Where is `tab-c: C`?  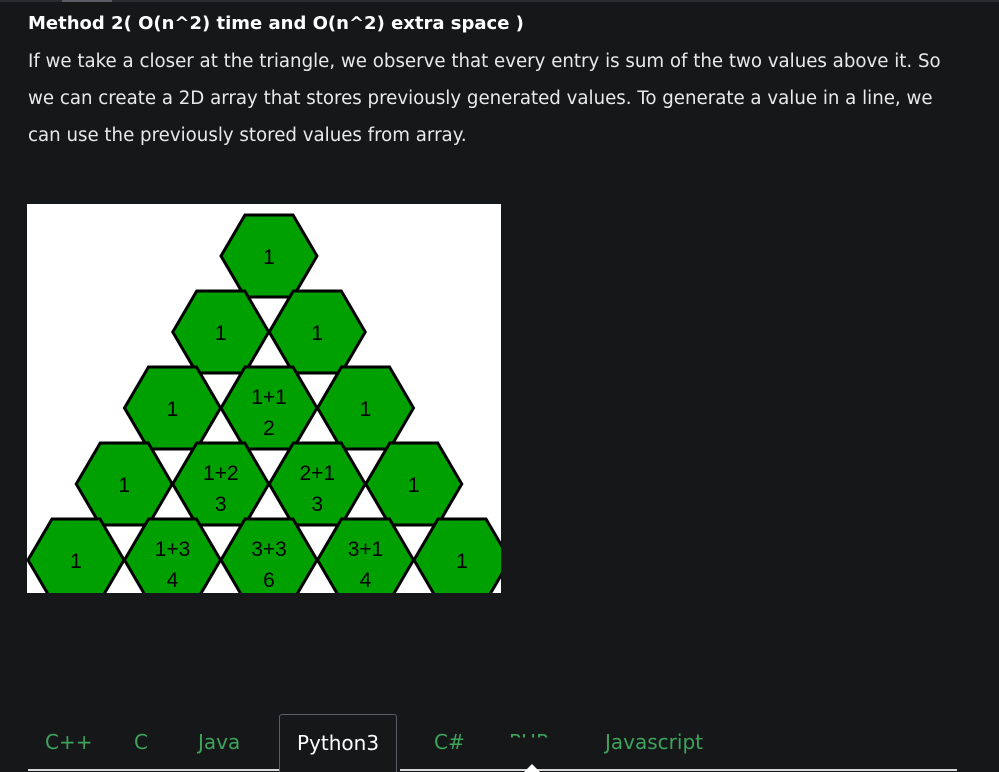
tab-c: C is located at coordinates (141, 742).